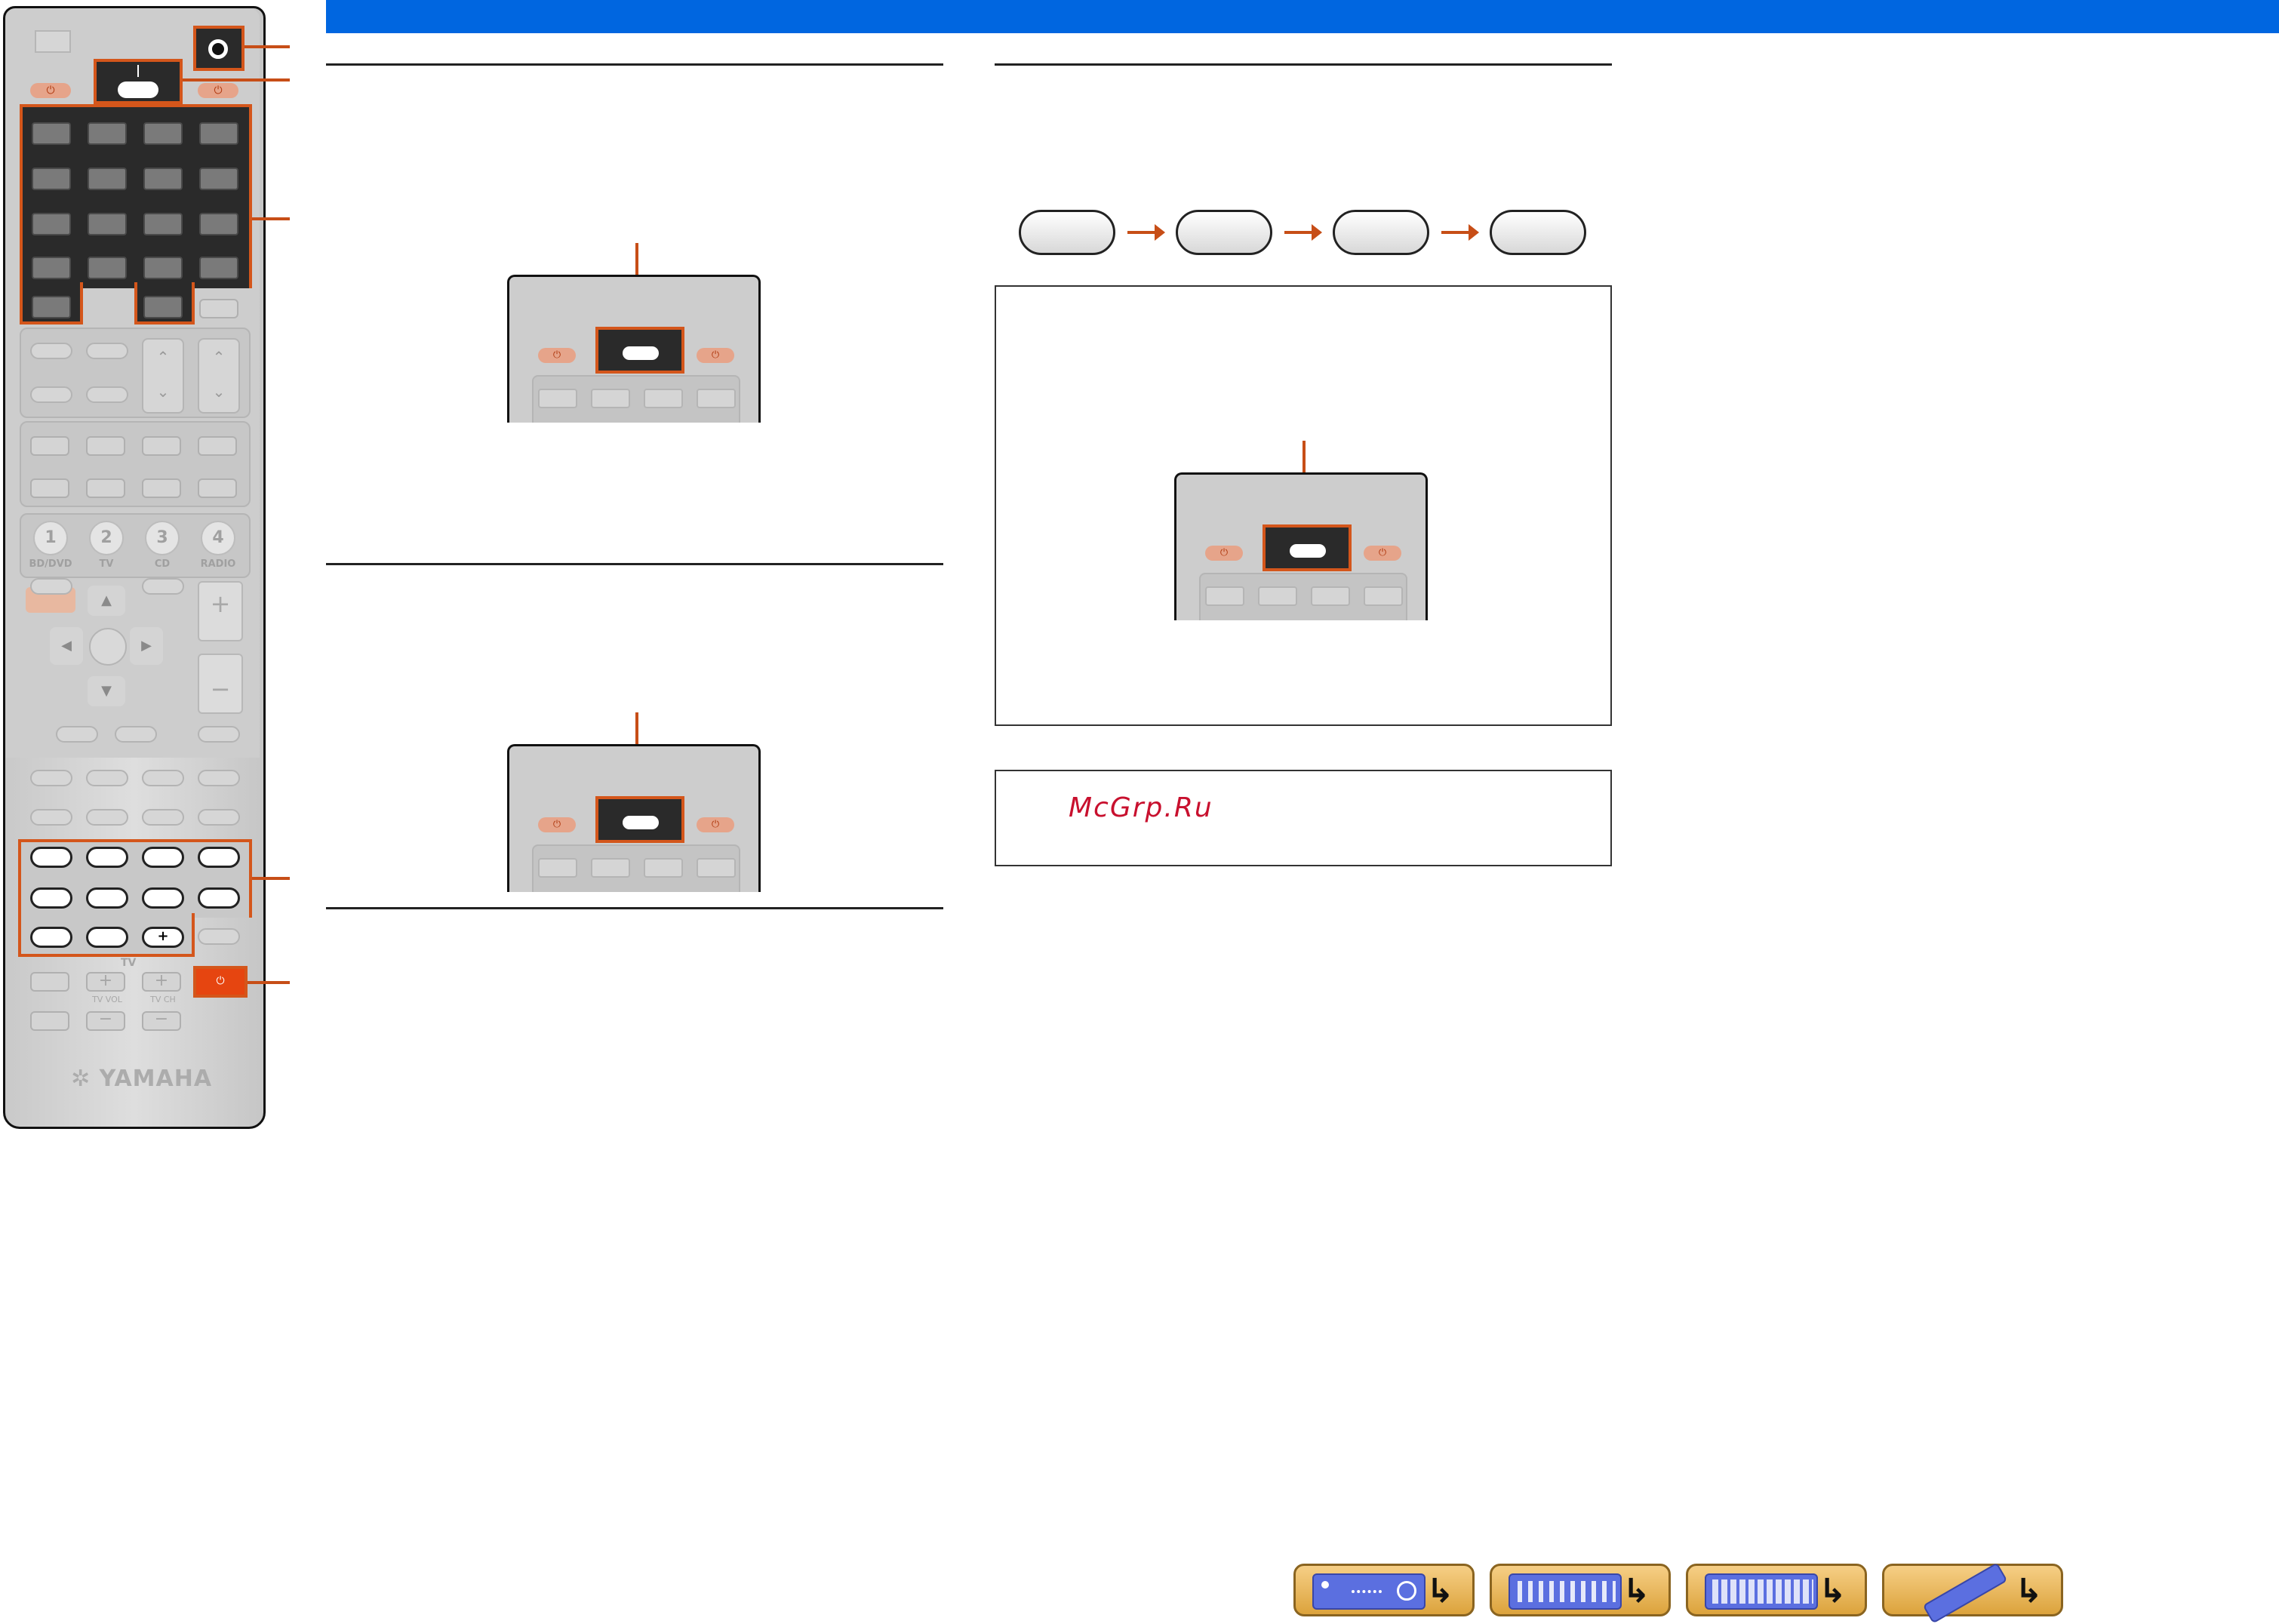  I want to click on transport-rewind-button, so click(51, 817).